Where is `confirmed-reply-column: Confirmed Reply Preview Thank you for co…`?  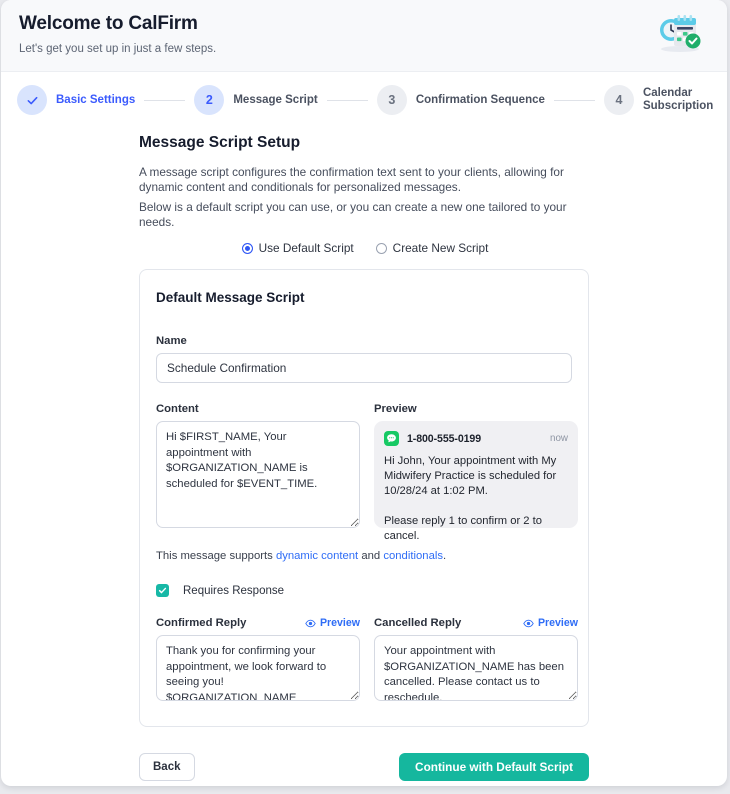
confirmed-reply-column: Confirmed Reply Preview Thank you for co… is located at coordinates (258, 660).